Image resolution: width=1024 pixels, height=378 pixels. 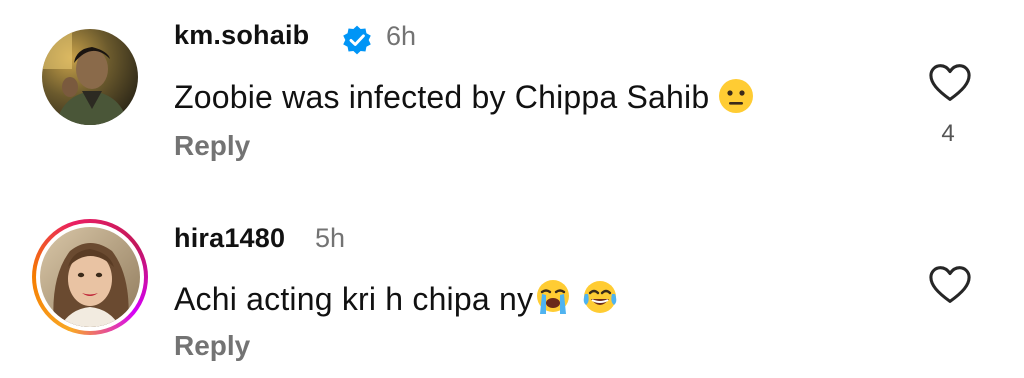 I want to click on comment-text: Zoobie was infected by Chippa Sahib, so click(x=464, y=100).